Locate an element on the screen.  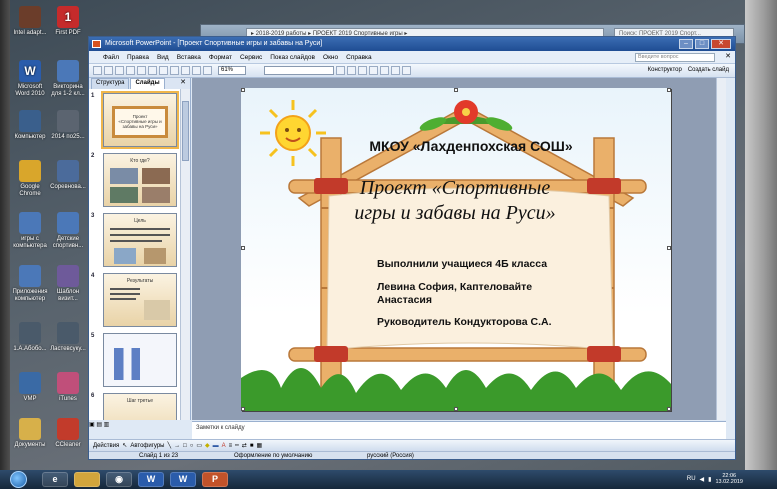
new-icon is located at coordinates (97, 70).